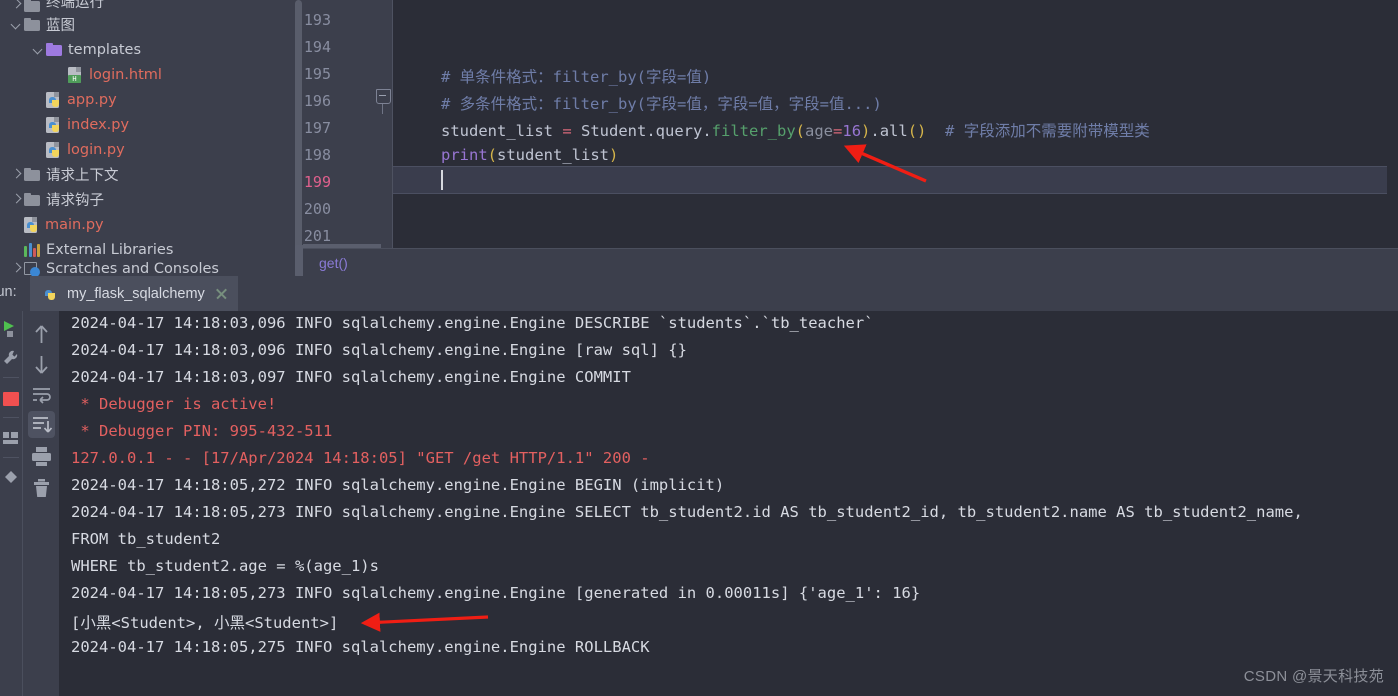  Describe the element at coordinates (11, 328) in the screenshot. I see `rerun-icon` at that location.